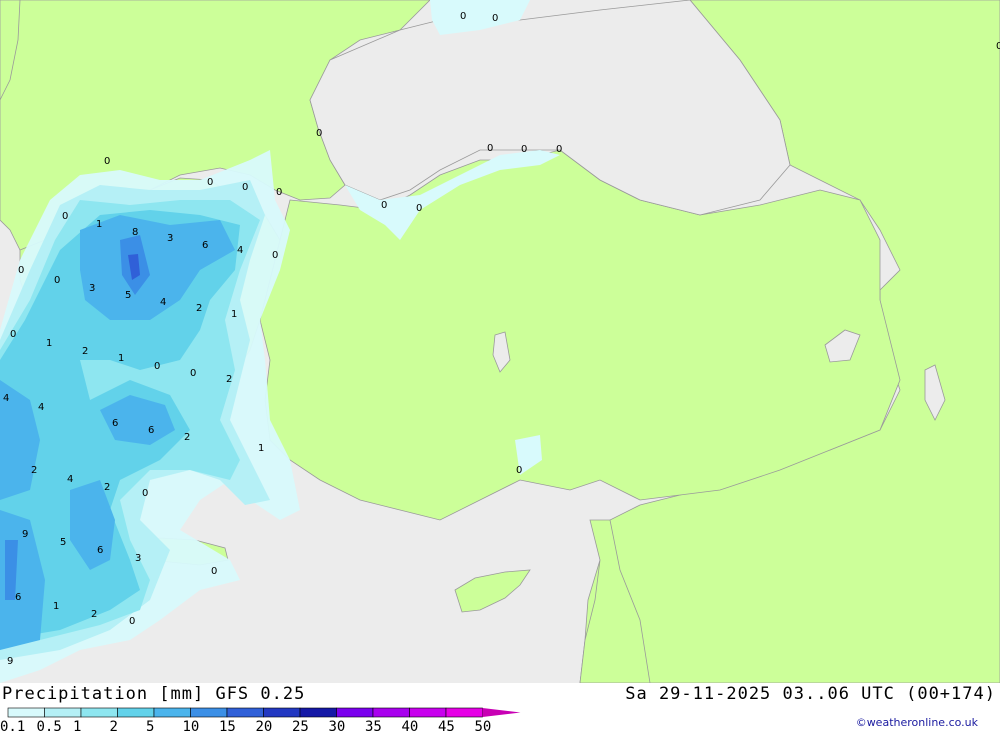 The width and height of the screenshot is (1000, 733). Describe the element at coordinates (227, 726) in the screenshot. I see `legend-tick-label: 15` at that location.